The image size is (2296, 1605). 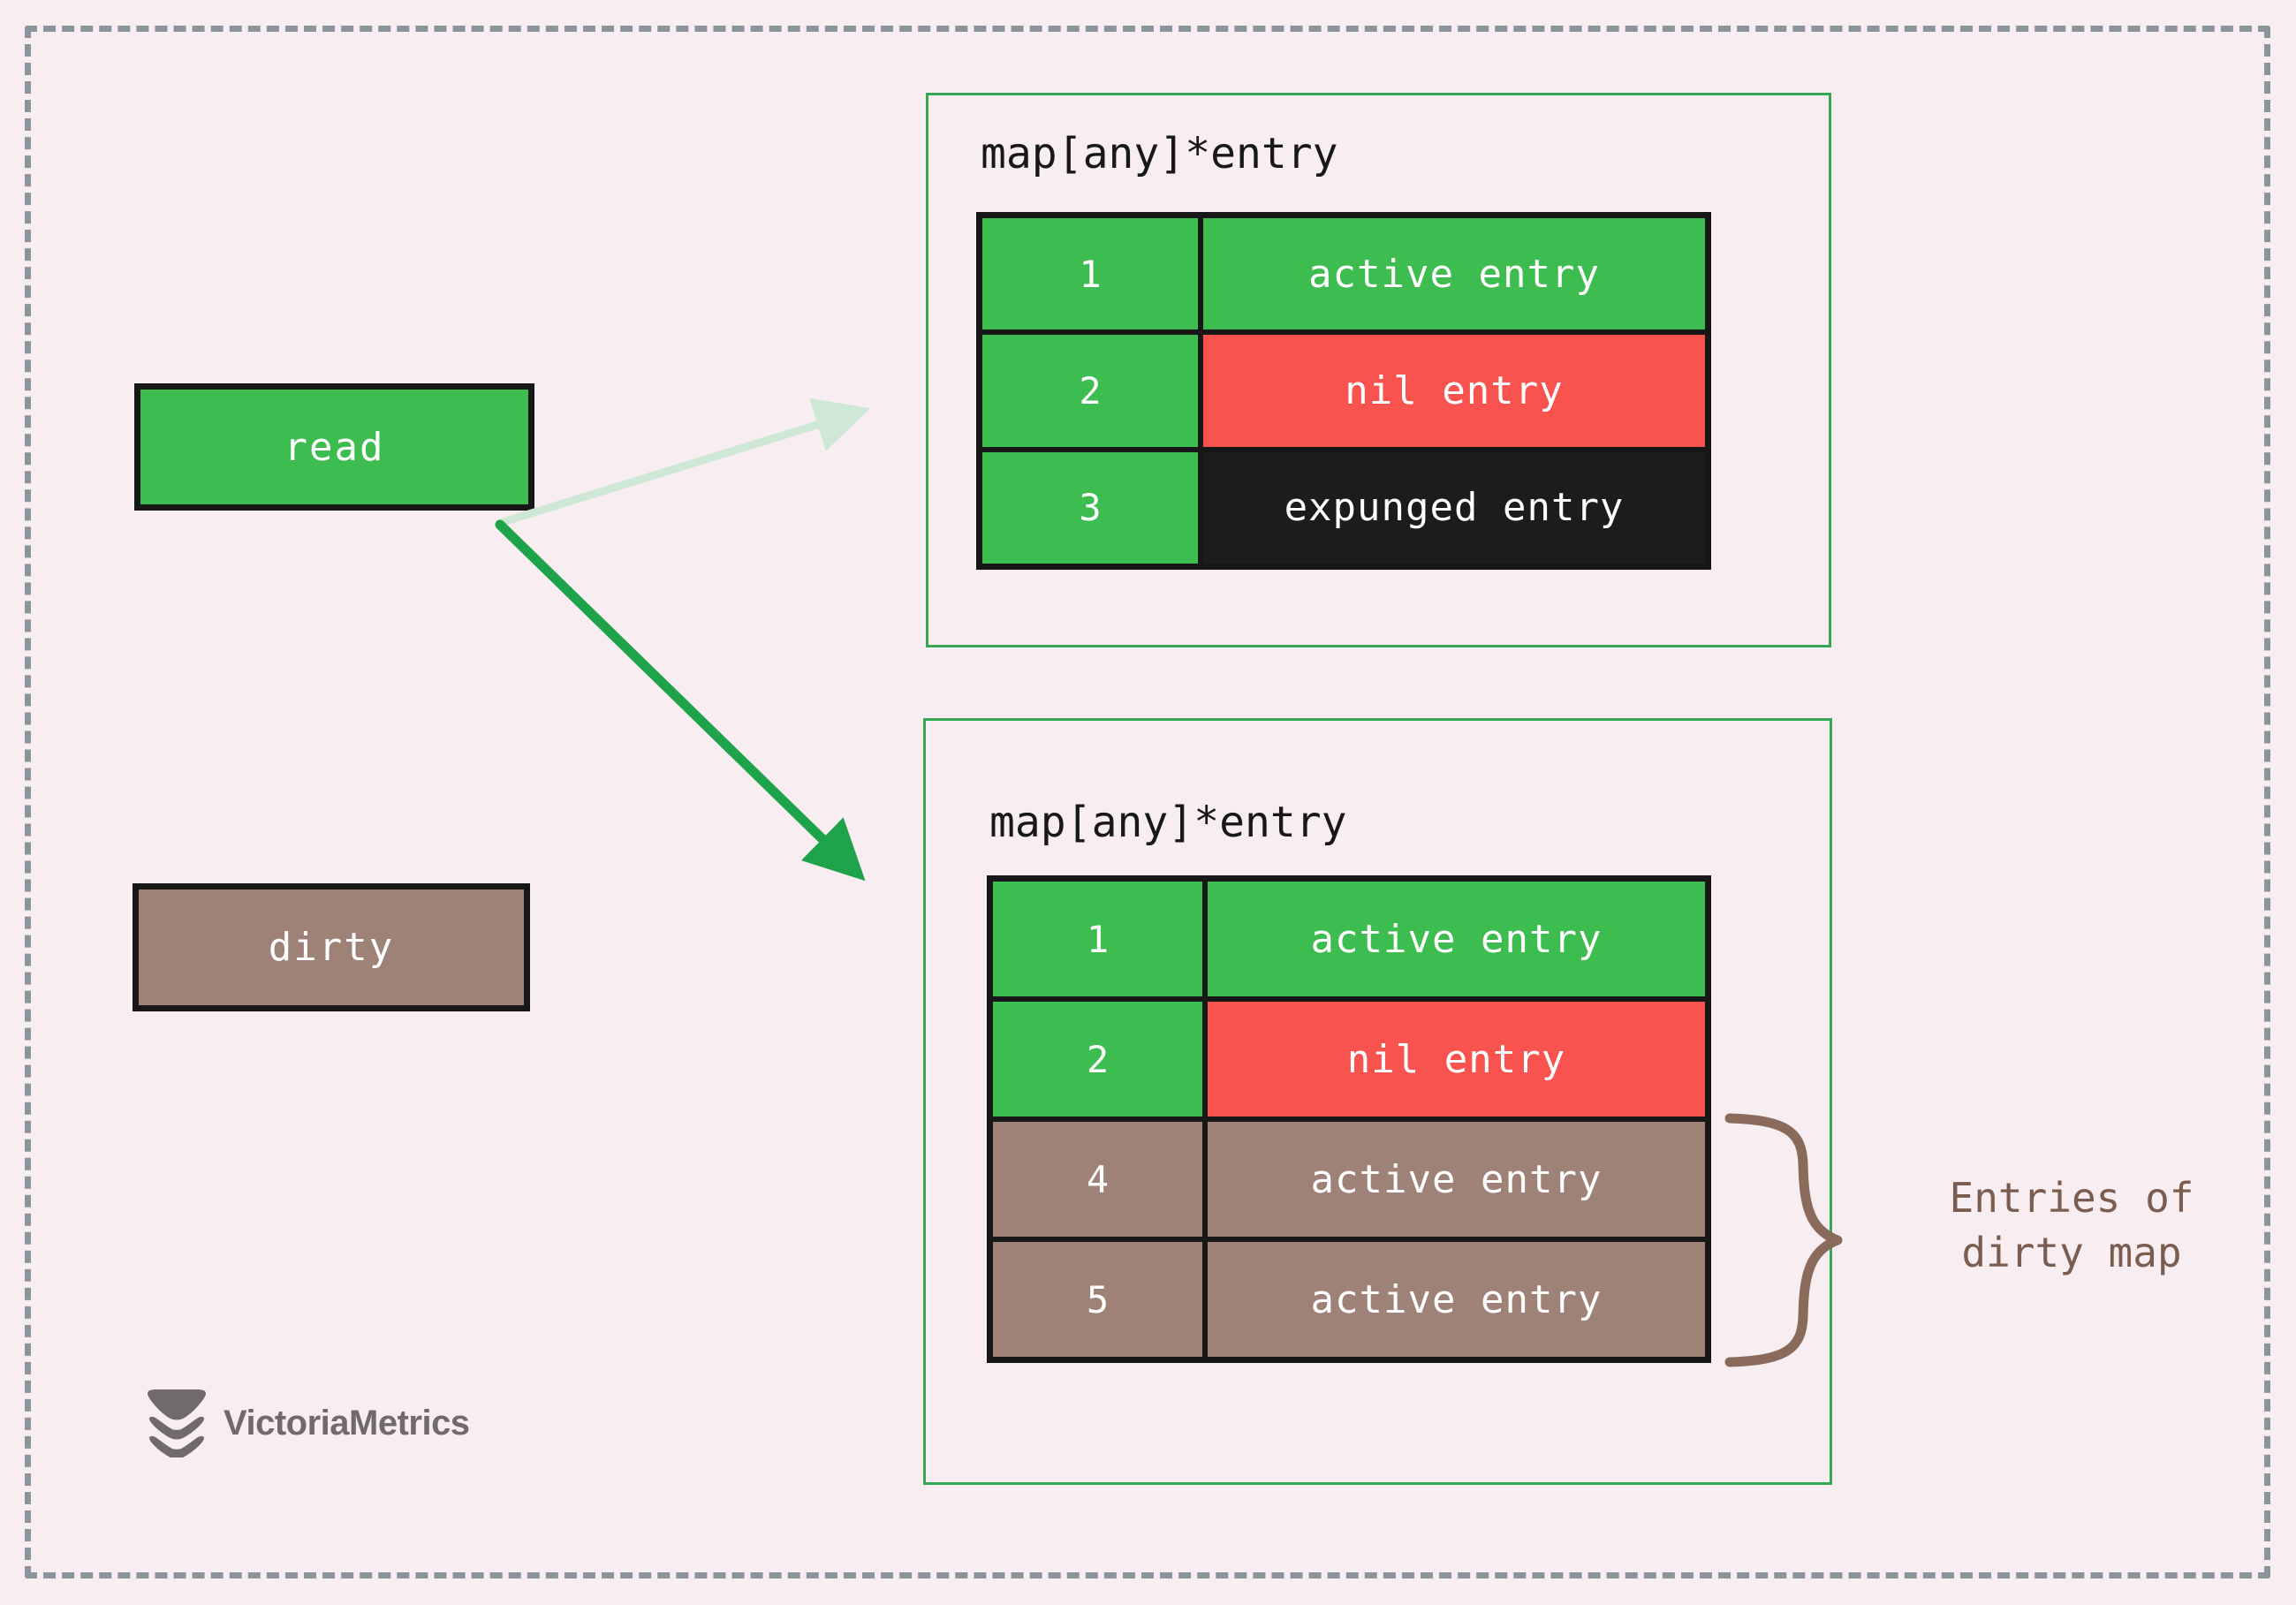 I want to click on read-map-label-box: read, so click(x=334, y=447).